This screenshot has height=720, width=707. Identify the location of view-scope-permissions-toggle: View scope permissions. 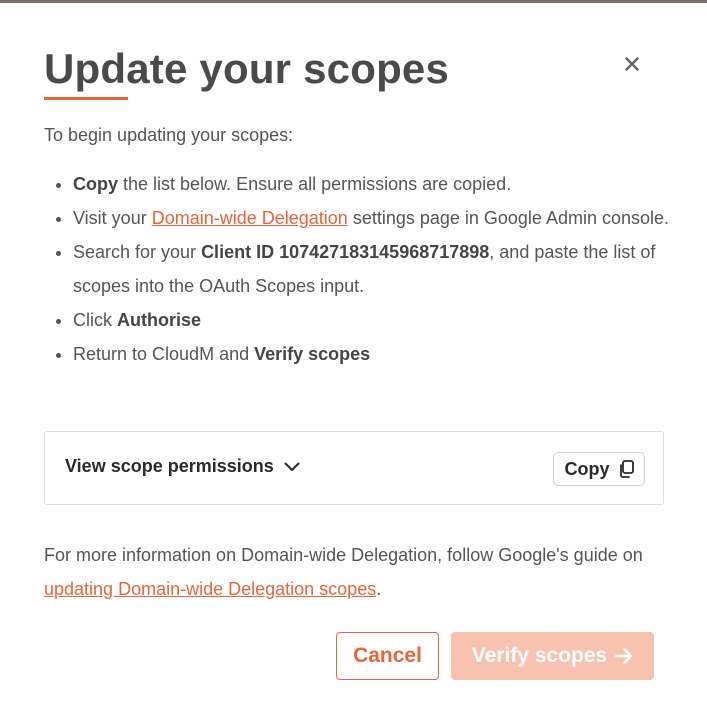
(182, 466).